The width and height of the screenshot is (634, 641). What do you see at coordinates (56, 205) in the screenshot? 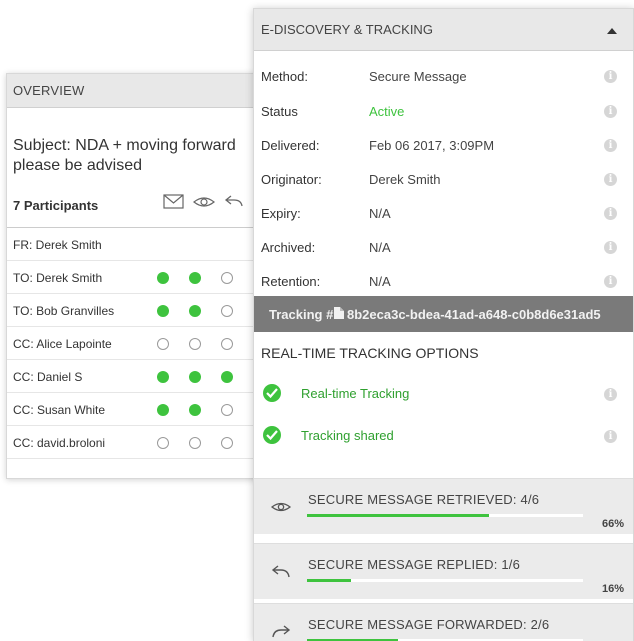
I see `participants-count: 7 Participants` at bounding box center [56, 205].